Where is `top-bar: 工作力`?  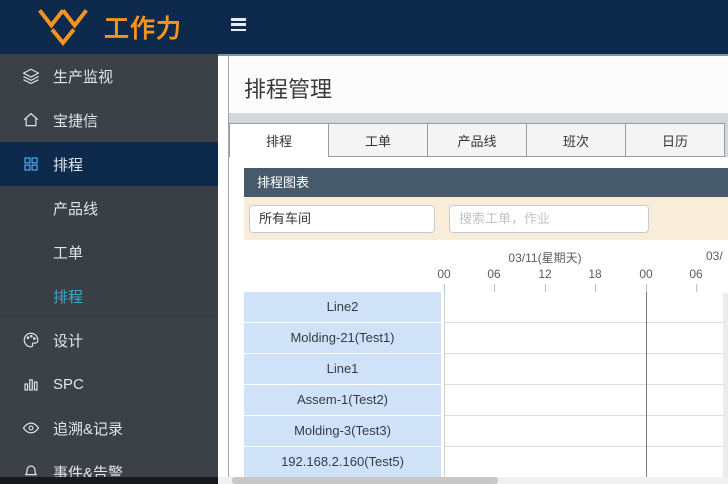
top-bar: 工作力 is located at coordinates (364, 27).